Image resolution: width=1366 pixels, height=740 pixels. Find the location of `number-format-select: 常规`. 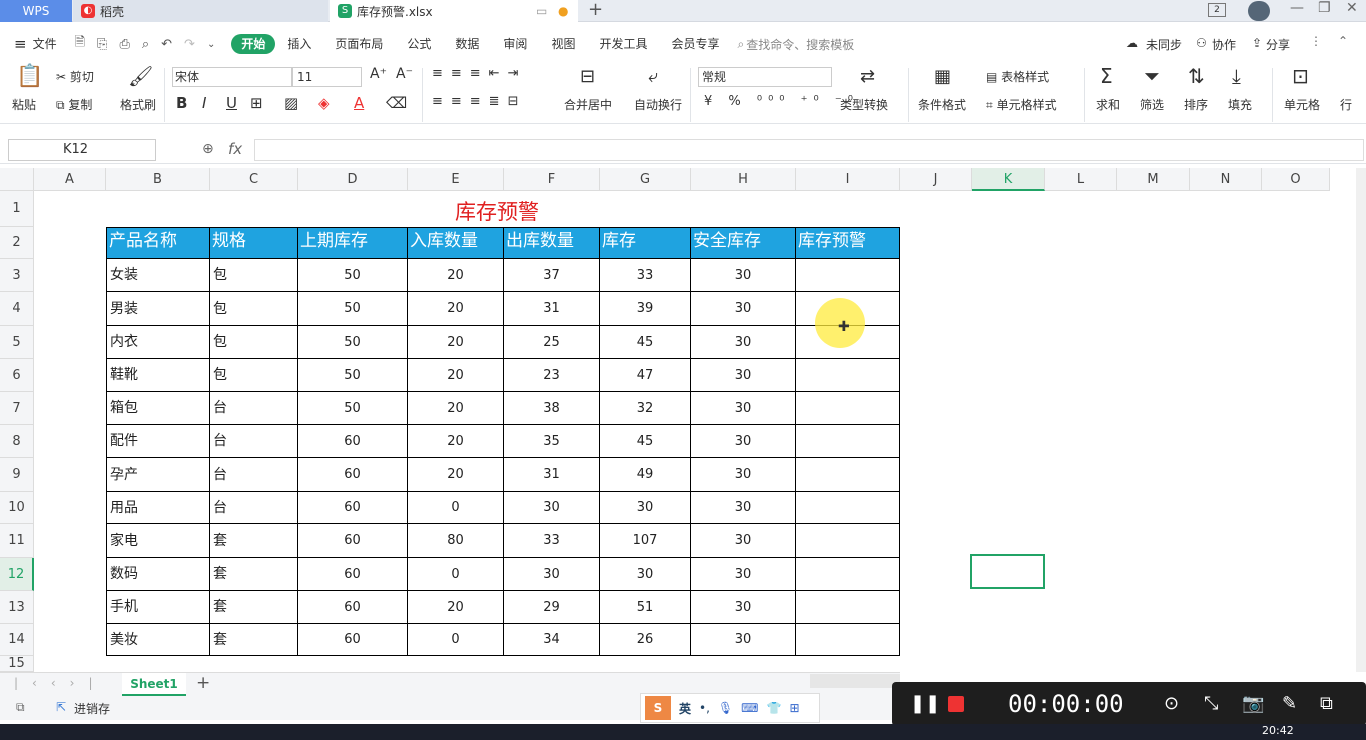

number-format-select: 常规 is located at coordinates (765, 77).